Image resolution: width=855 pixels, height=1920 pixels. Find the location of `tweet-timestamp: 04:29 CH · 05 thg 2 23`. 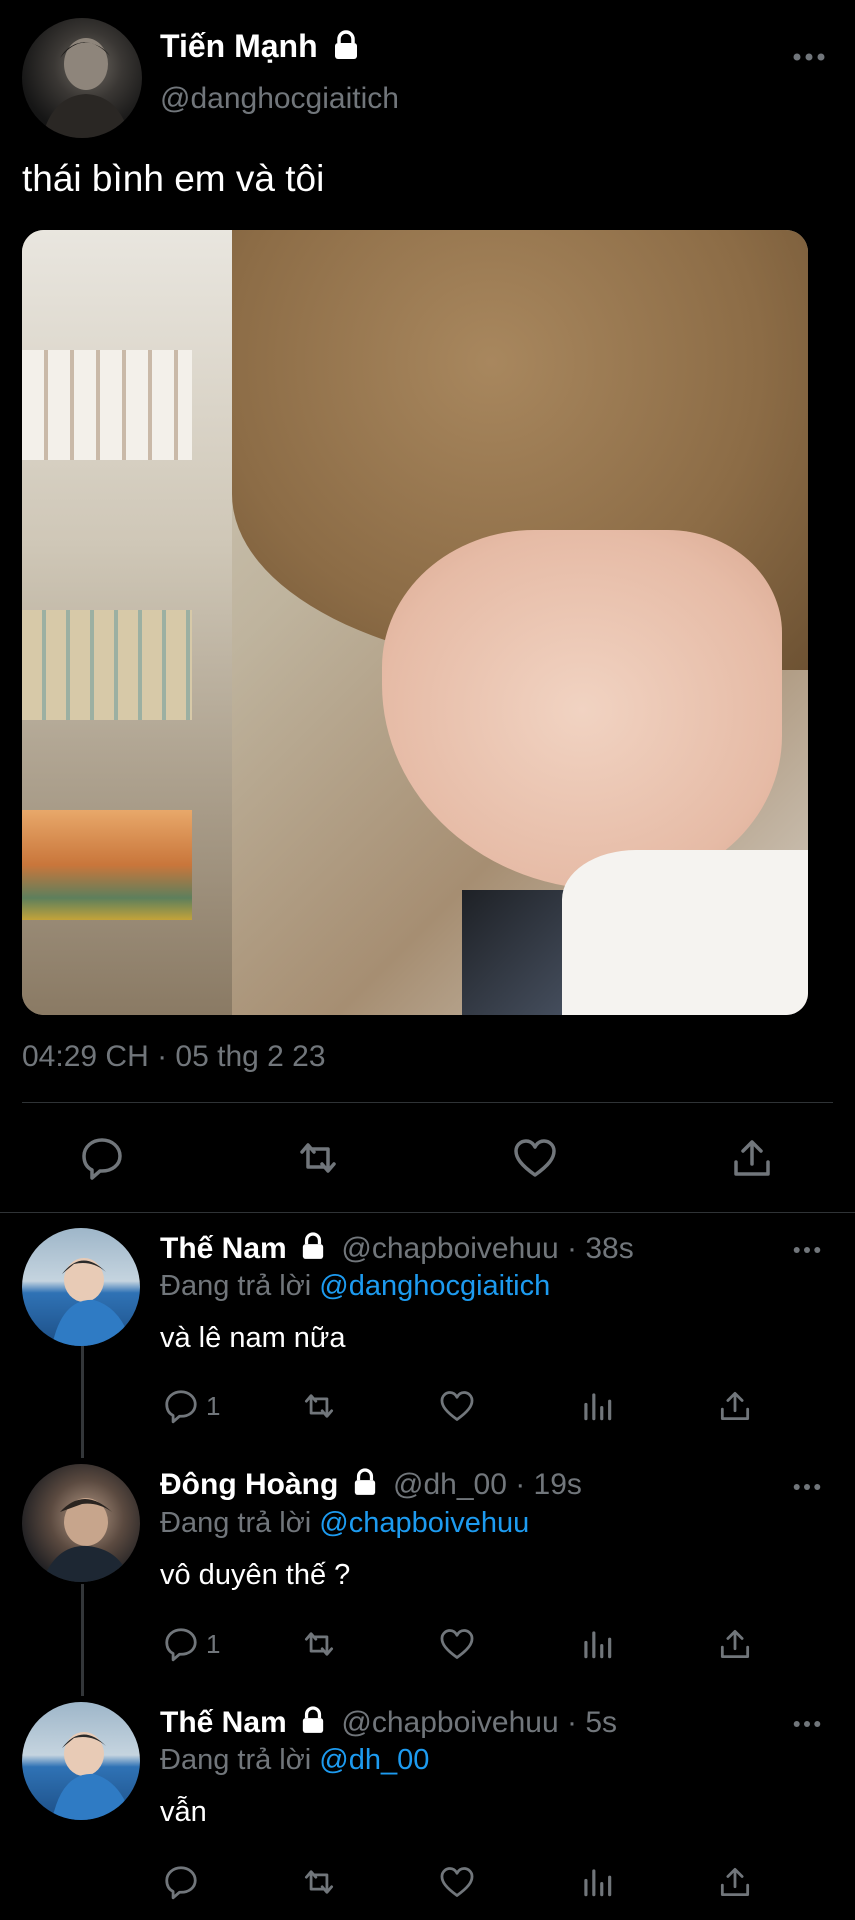

tweet-timestamp: 04:29 CH · 05 thg 2 23 is located at coordinates (174, 1057).